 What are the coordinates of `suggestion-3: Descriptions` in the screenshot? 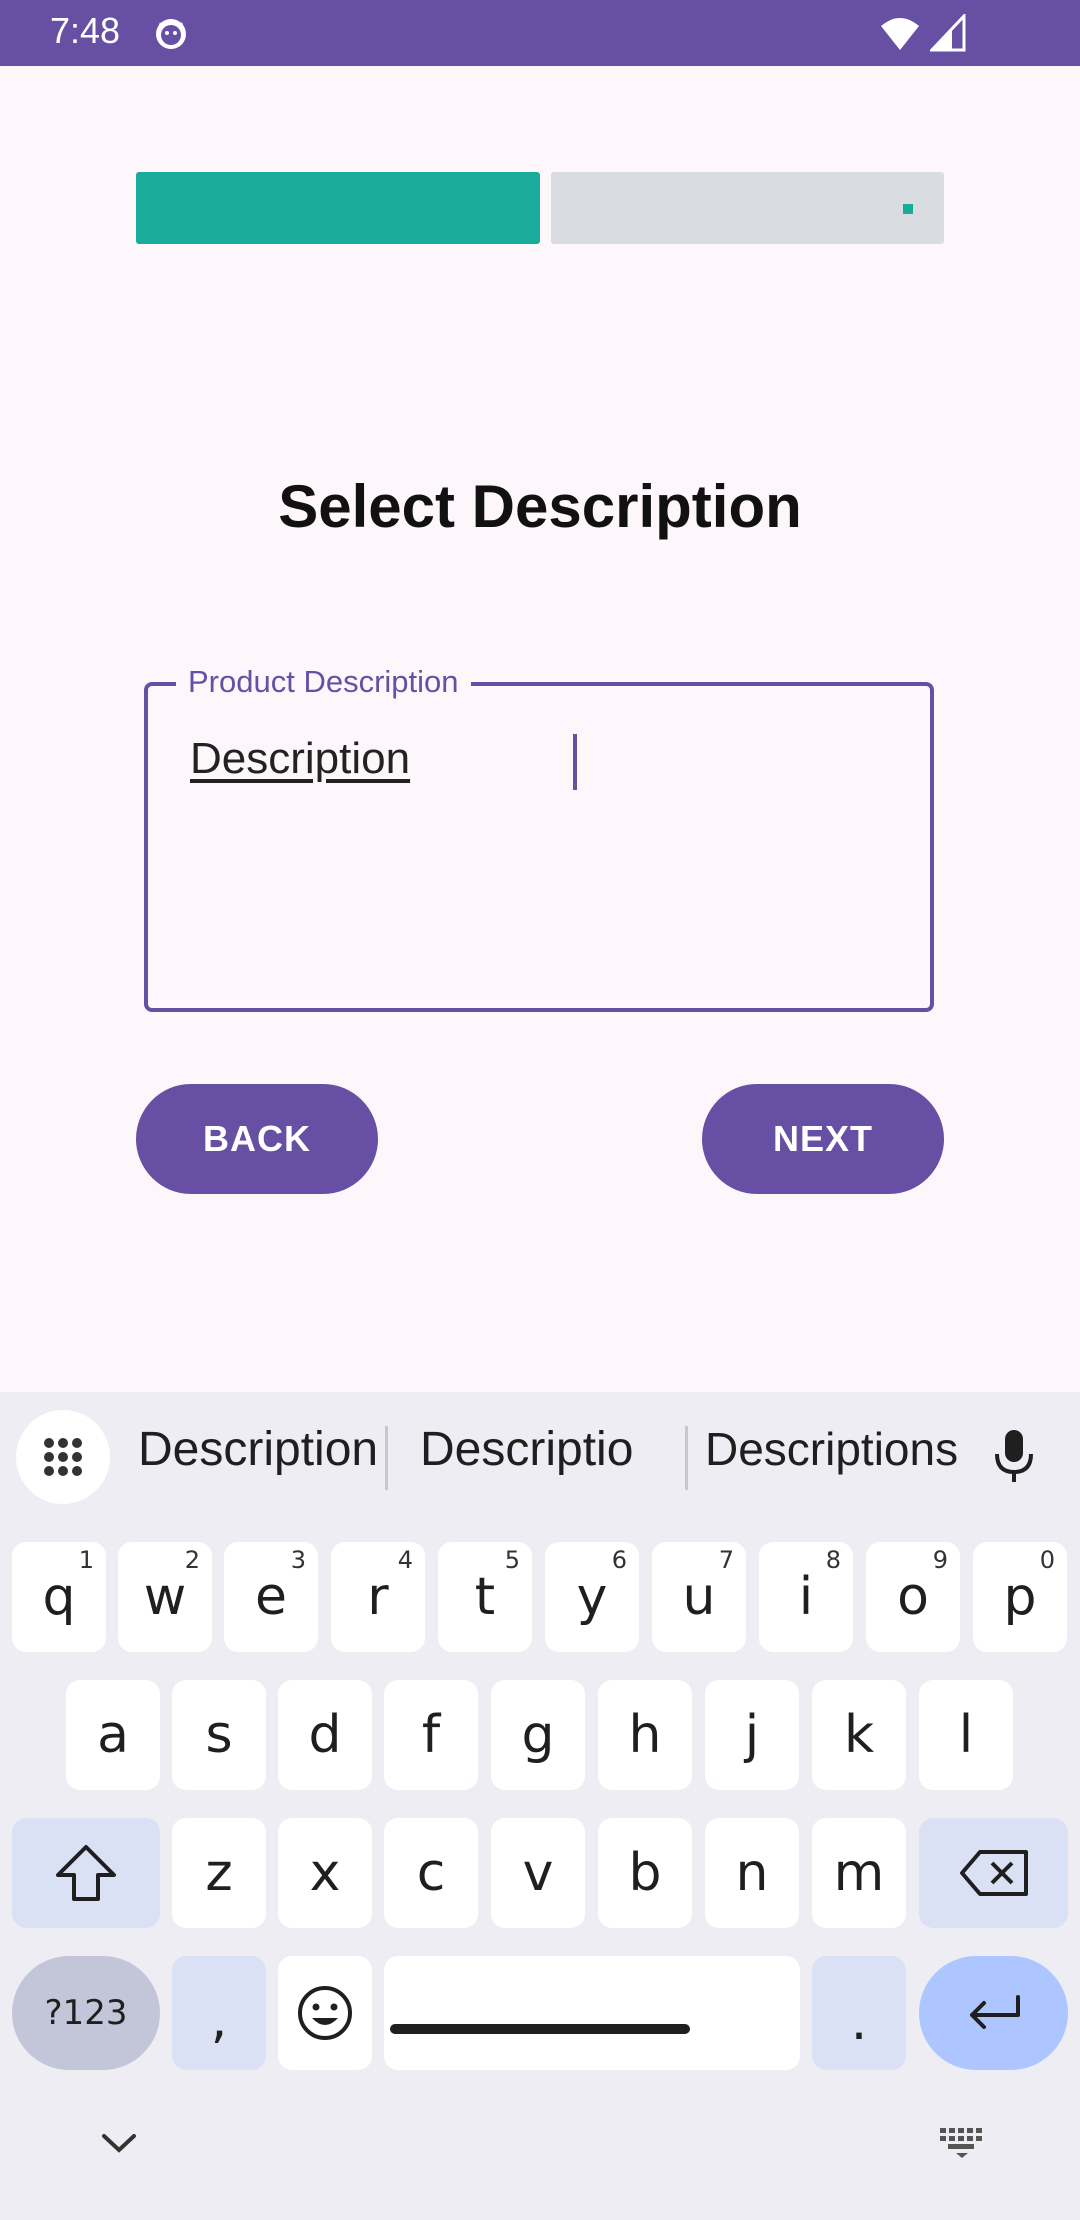 It's located at (831, 1449).